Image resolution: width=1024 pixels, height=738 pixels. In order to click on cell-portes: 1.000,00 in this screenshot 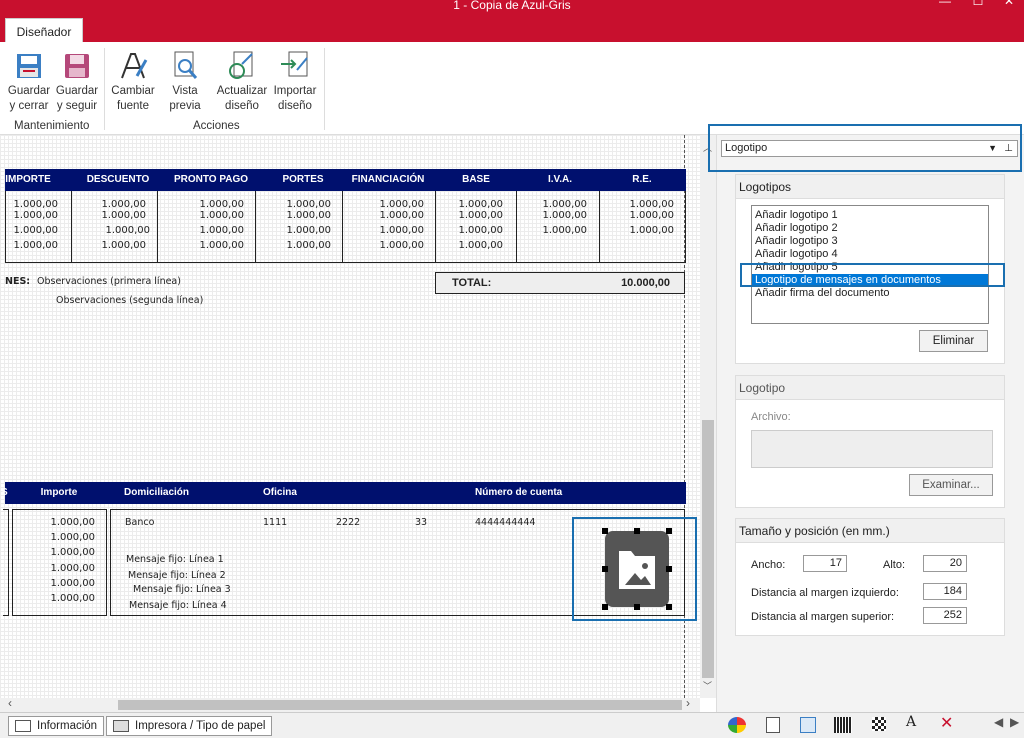, I will do `click(308, 245)`.